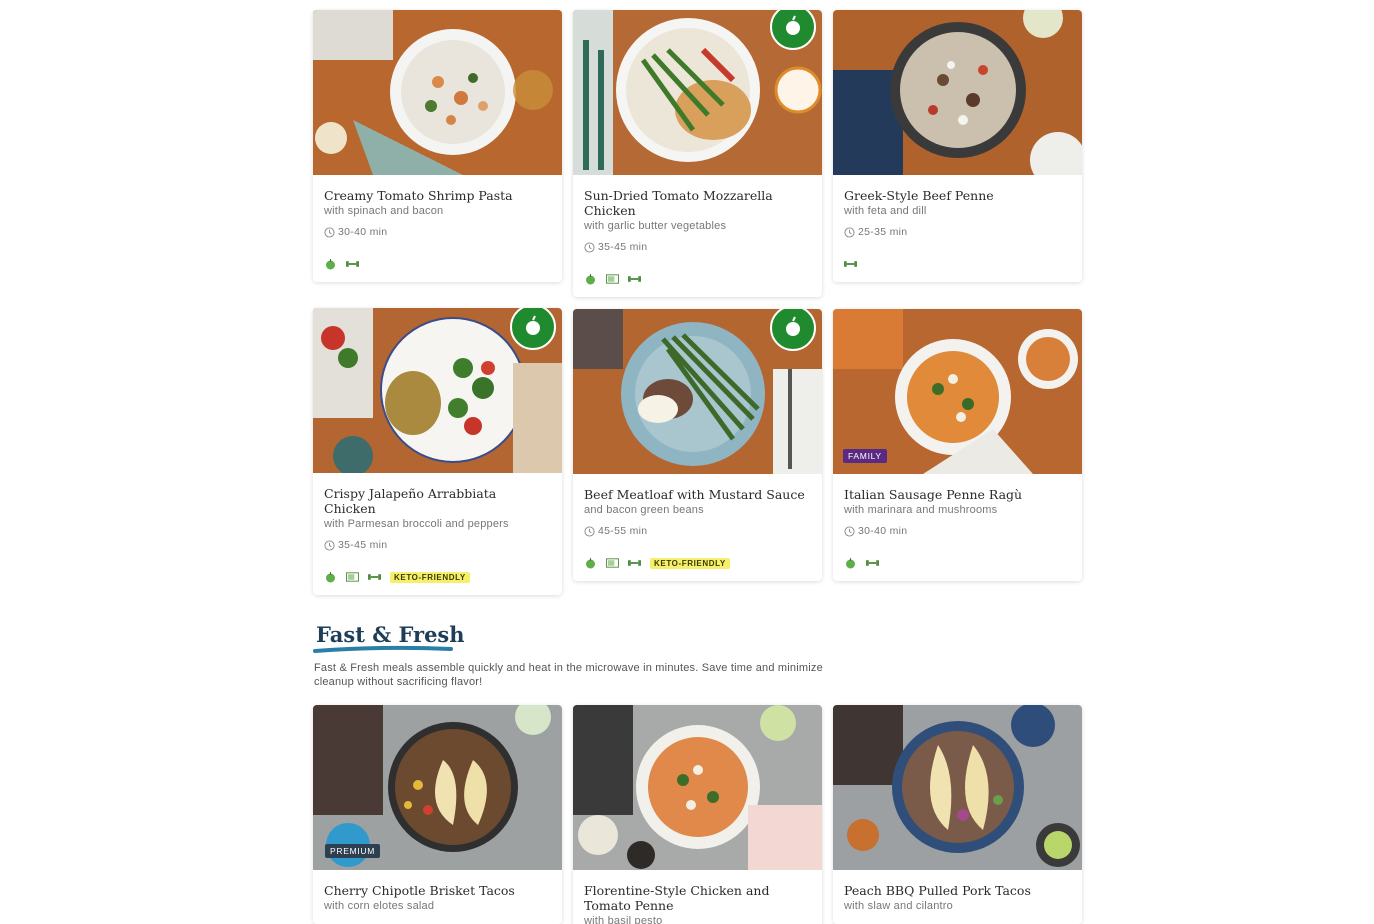 This screenshot has height=924, width=1374. Describe the element at coordinates (437, 501) in the screenshot. I see `recipe-title: Crispy Jalapeño Arrabbiata Chicken` at that location.